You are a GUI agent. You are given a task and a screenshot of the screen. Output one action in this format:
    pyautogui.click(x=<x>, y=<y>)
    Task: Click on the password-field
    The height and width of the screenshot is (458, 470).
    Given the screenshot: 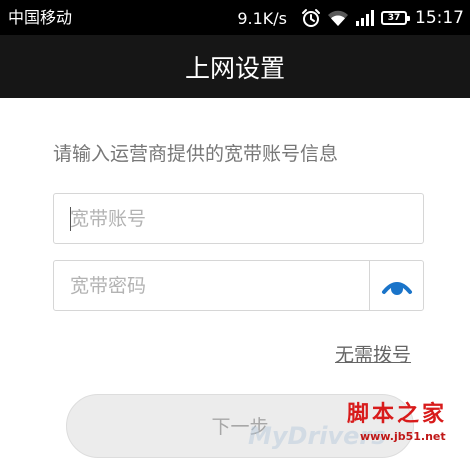 What is the action you would take?
    pyautogui.click(x=238, y=285)
    